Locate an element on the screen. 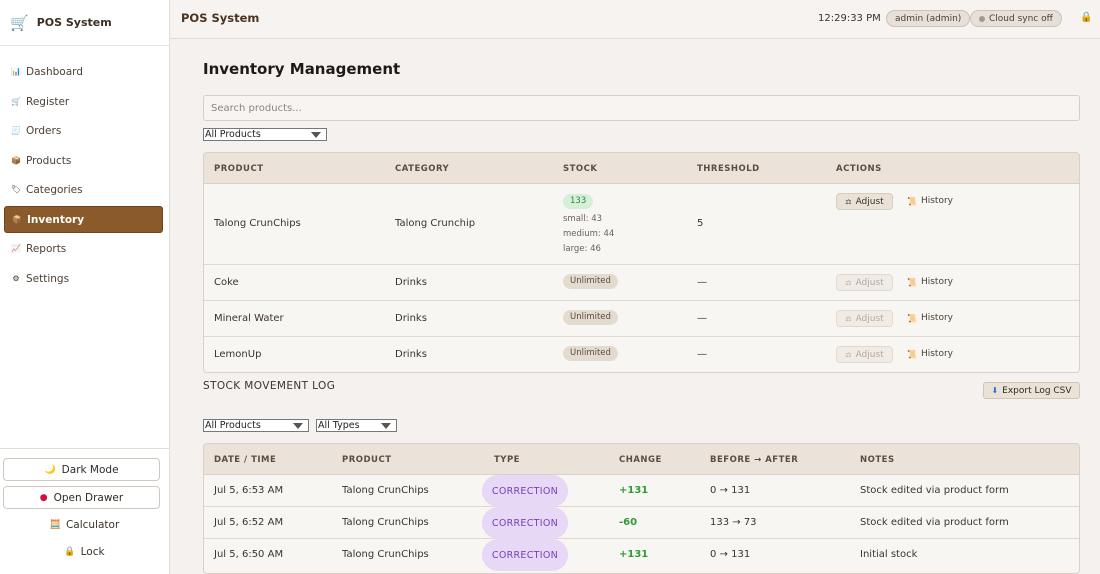 The image size is (1100, 574). adjust-icon: ⚖ is located at coordinates (848, 201).